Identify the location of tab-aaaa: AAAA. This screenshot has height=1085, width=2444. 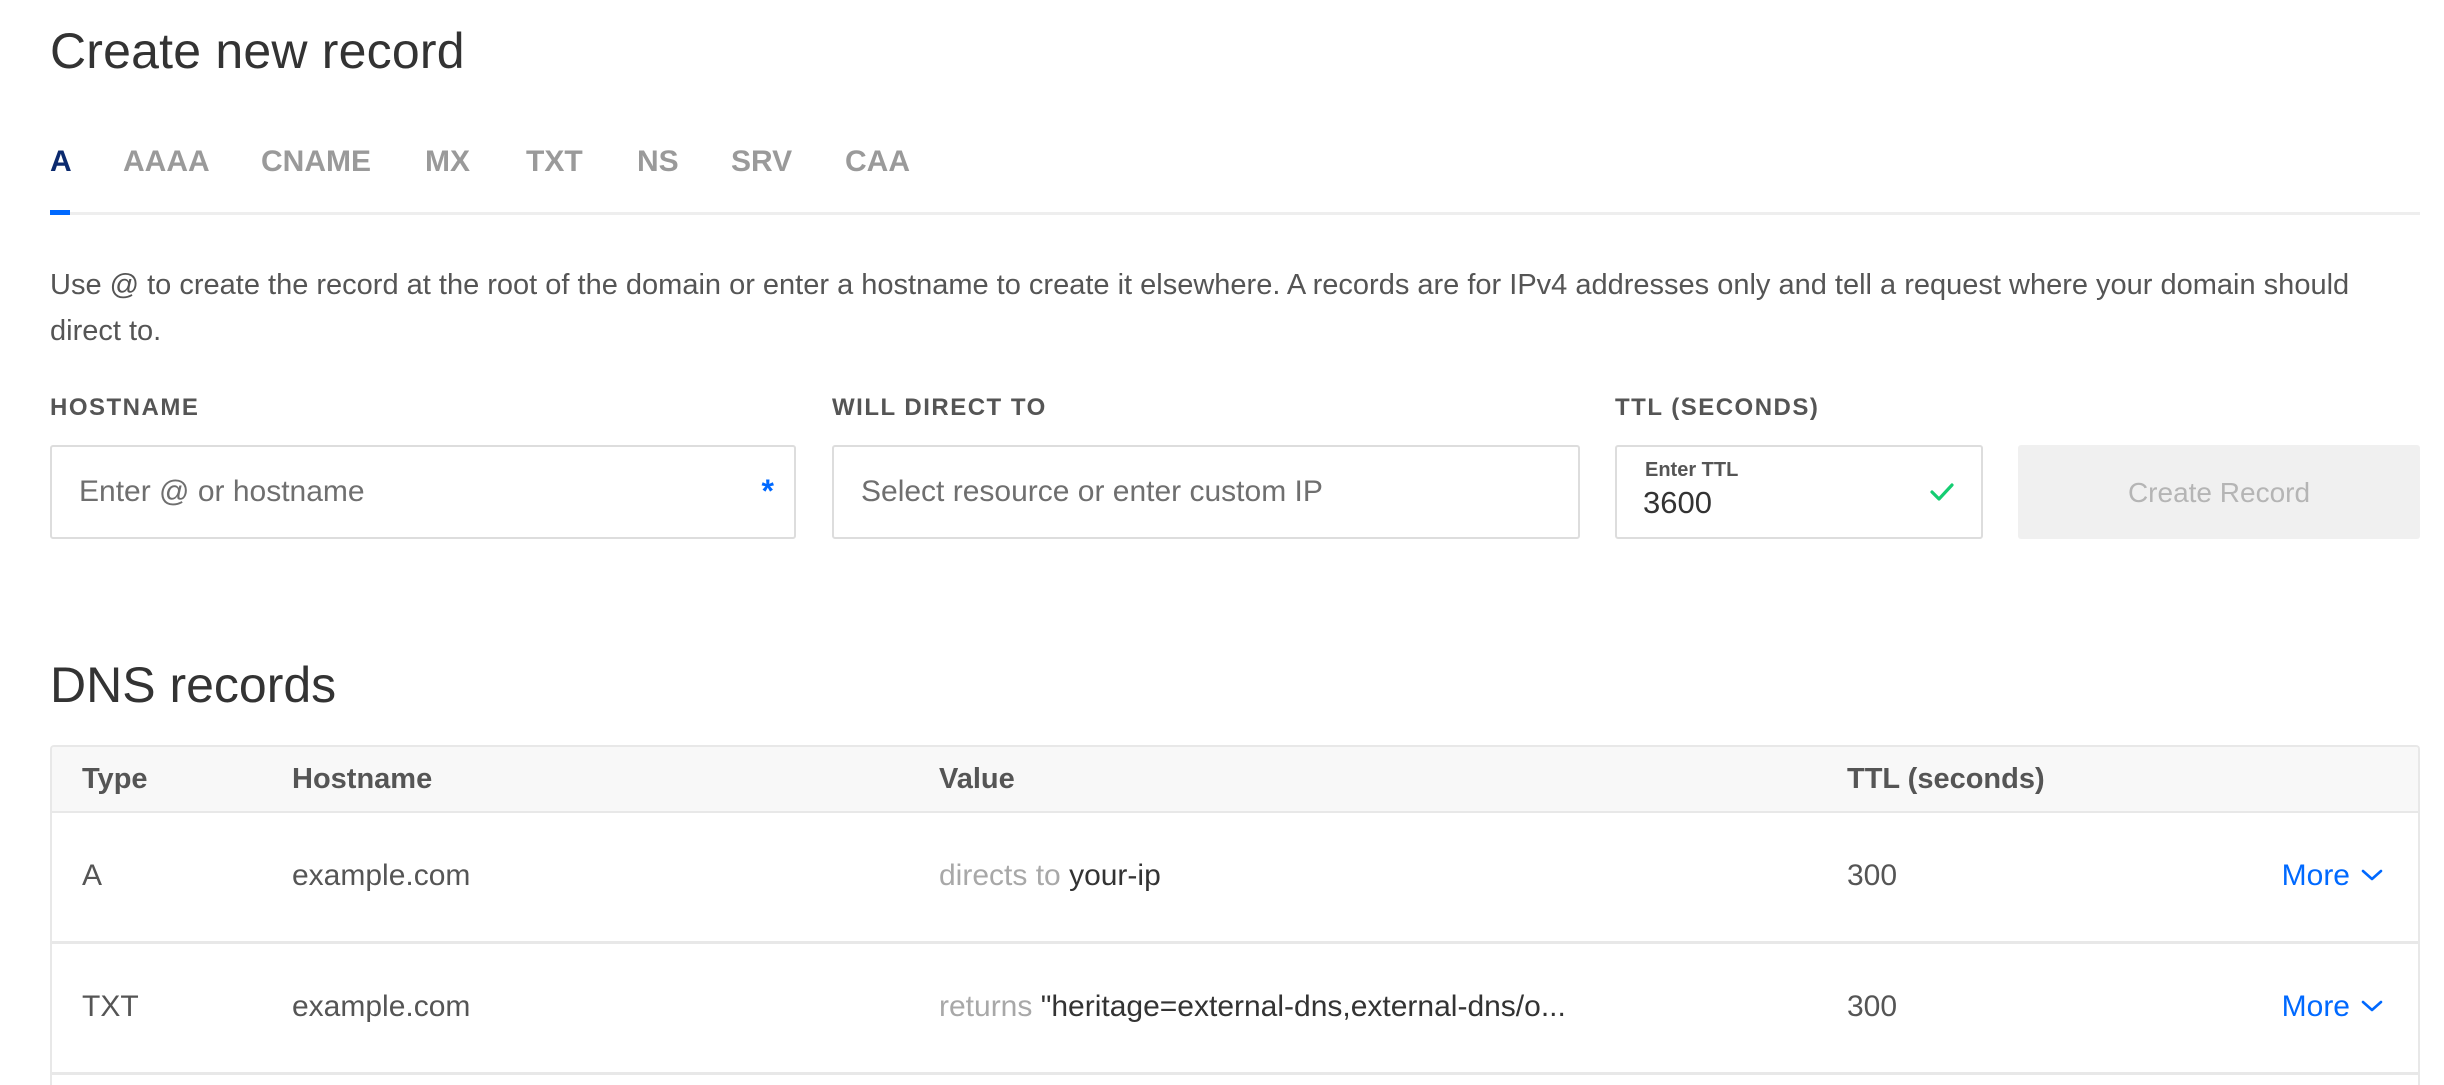
(166, 176).